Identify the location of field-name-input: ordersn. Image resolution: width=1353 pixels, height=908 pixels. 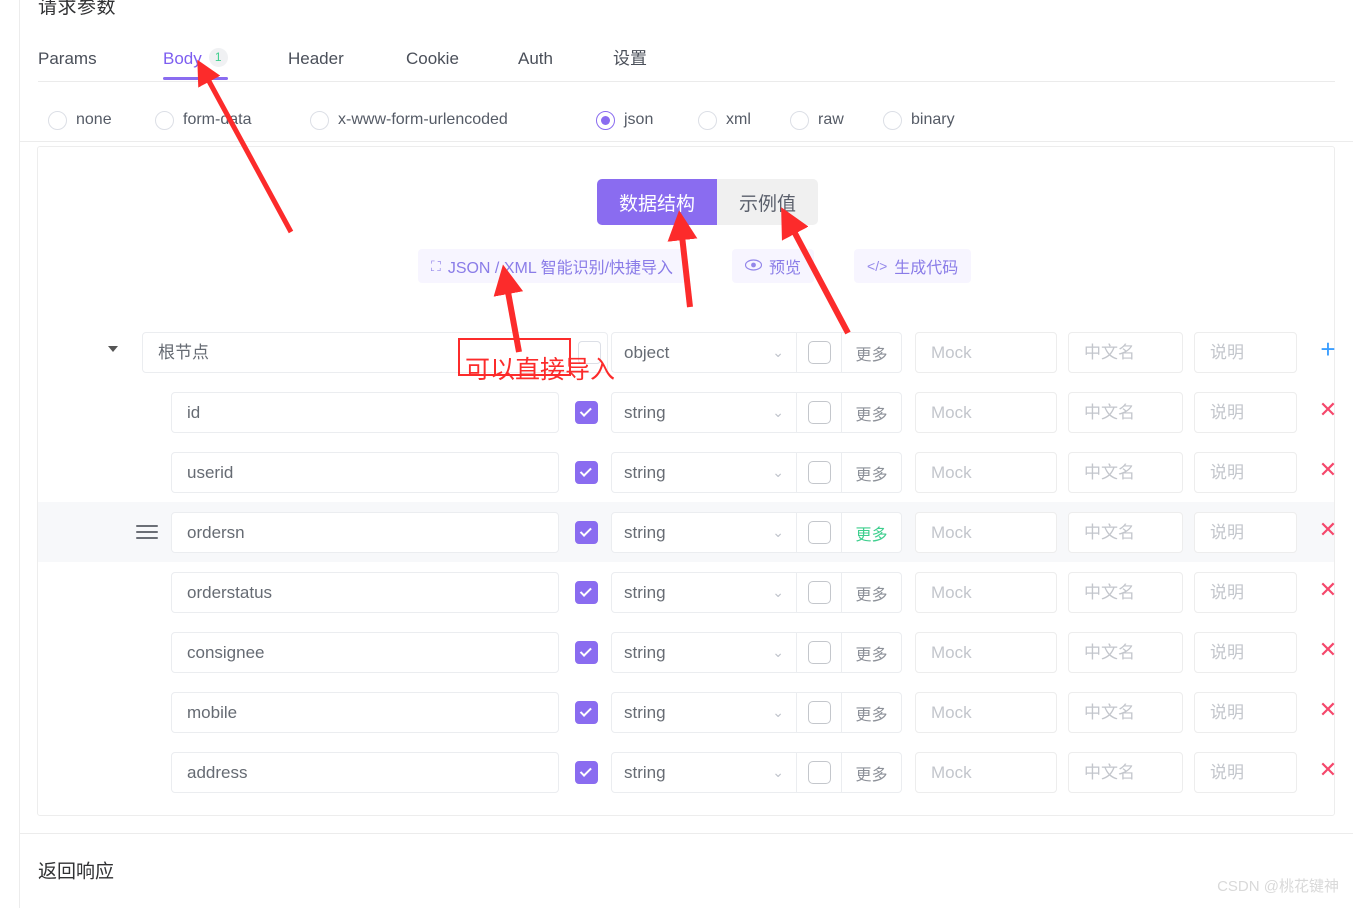
(365, 532).